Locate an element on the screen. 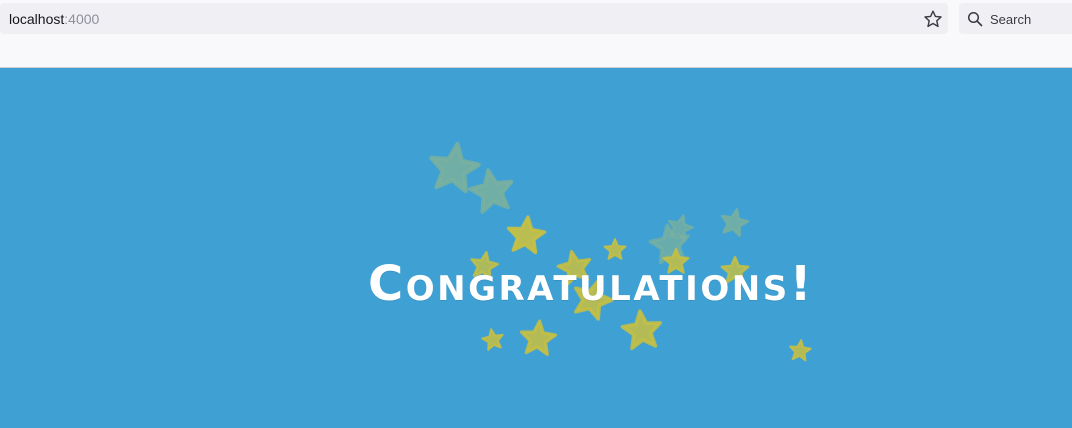 This screenshot has height=428, width=1072. bookmark-star-icon is located at coordinates (933, 19).